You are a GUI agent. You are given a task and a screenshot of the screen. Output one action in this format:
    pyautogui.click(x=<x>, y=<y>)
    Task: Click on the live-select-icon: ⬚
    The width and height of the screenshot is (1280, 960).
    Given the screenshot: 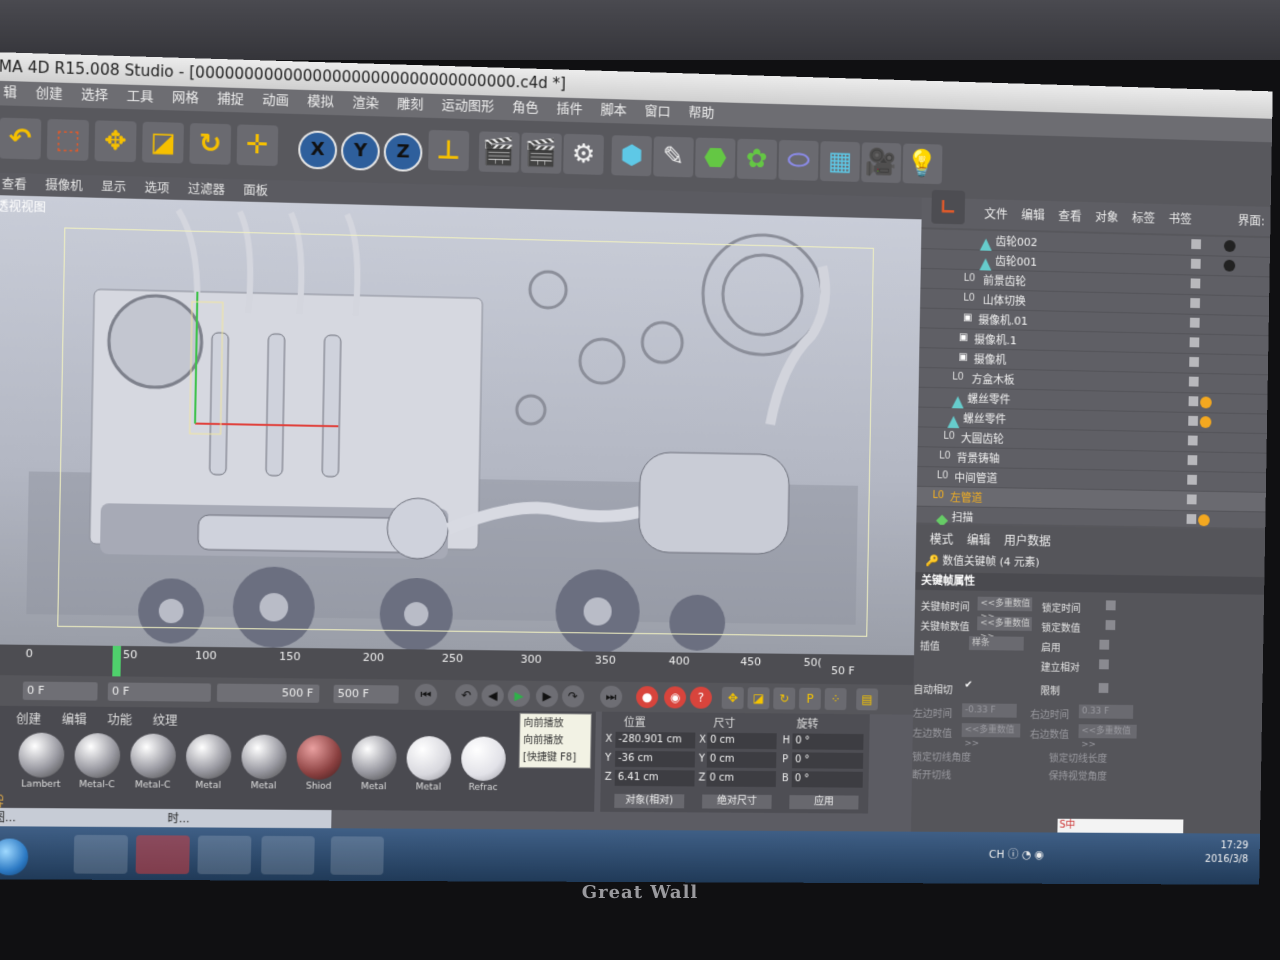 What is the action you would take?
    pyautogui.click(x=68, y=139)
    